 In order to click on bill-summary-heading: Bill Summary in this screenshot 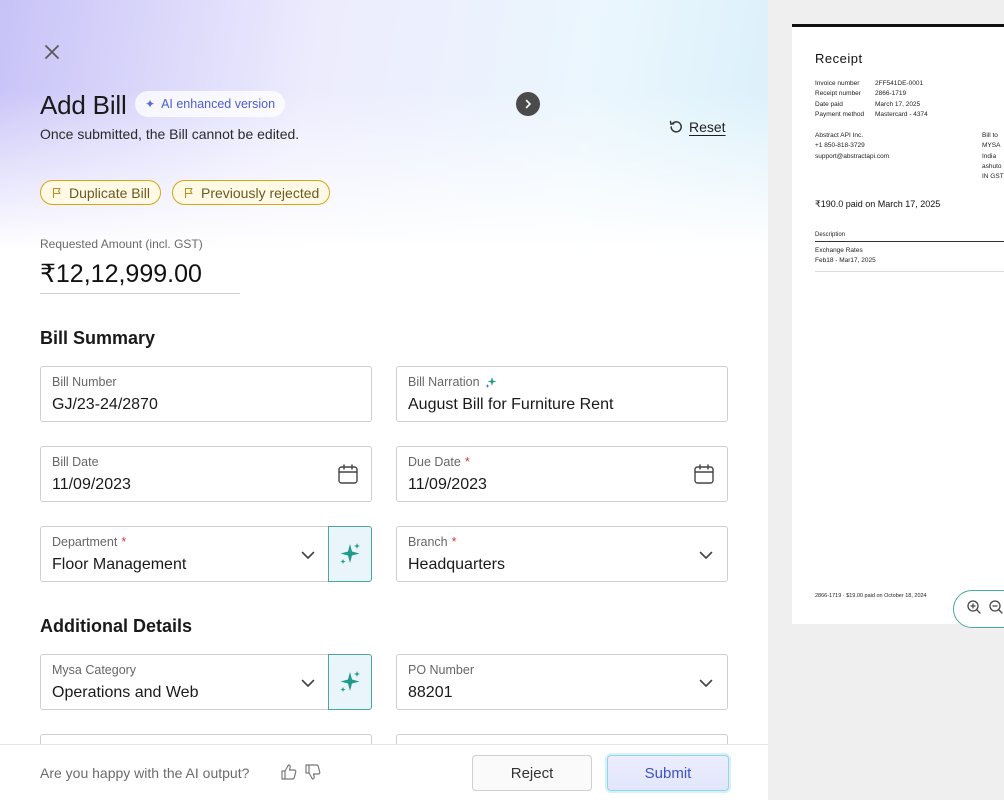, I will do `click(98, 338)`.